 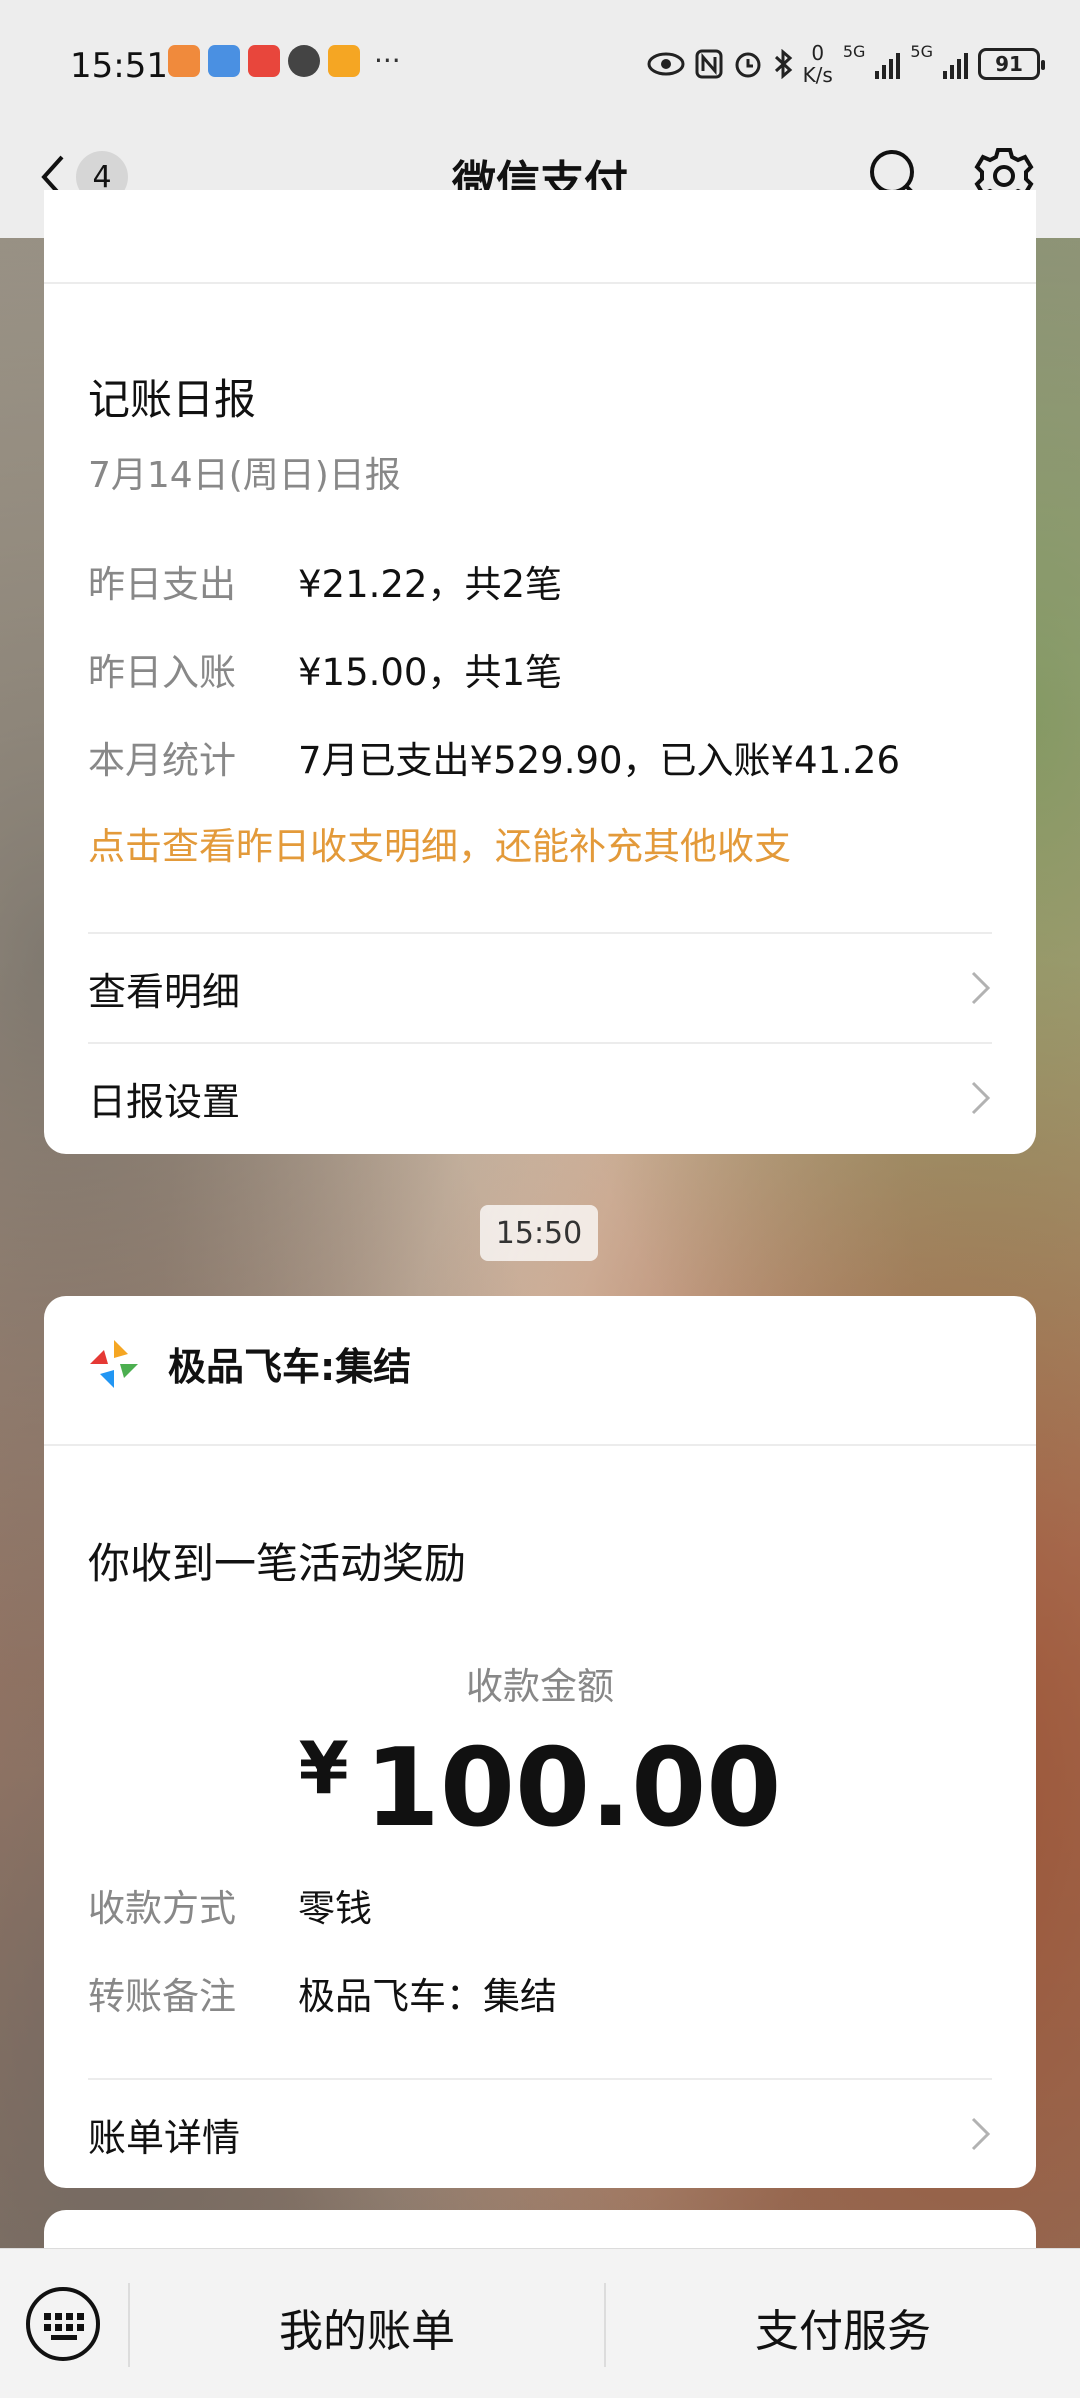 What do you see at coordinates (162, 1908) in the screenshot?
I see `row-label: 收款方式` at bounding box center [162, 1908].